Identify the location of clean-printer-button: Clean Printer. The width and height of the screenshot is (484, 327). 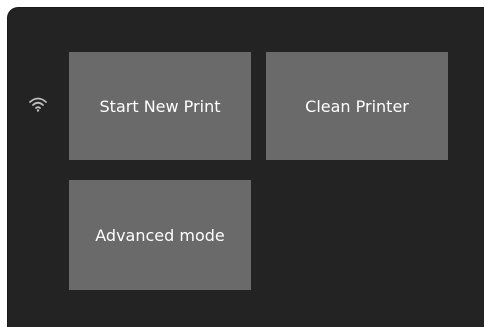
(357, 106).